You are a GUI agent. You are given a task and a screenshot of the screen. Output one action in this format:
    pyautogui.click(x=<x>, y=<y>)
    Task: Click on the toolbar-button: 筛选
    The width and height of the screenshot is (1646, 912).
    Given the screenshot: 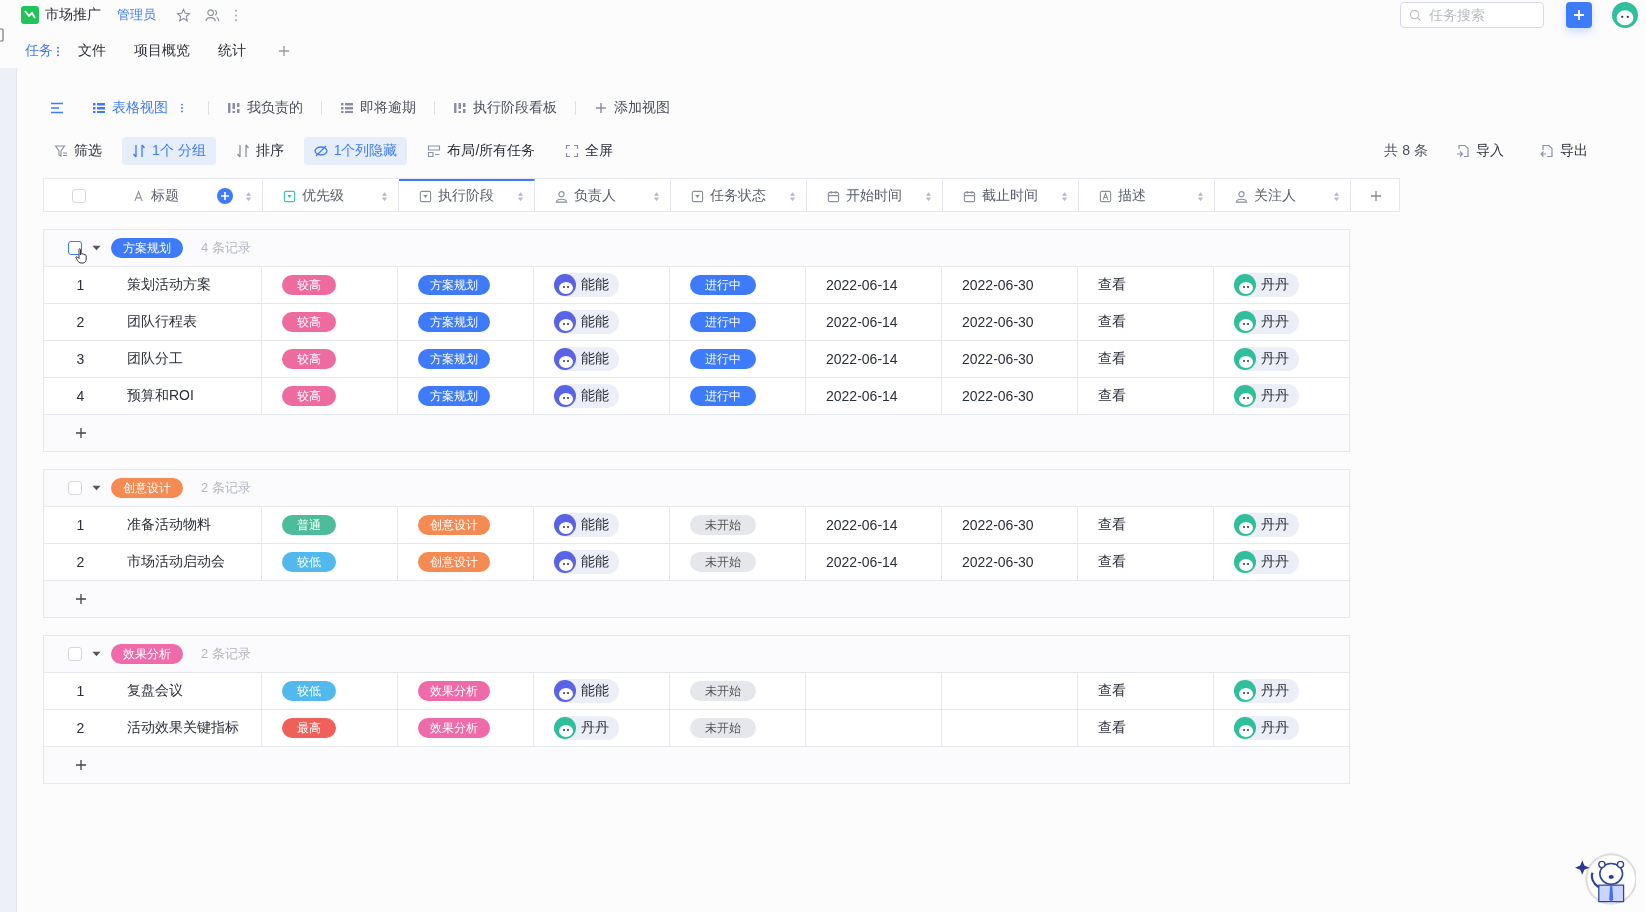 What is the action you would take?
    pyautogui.click(x=78, y=151)
    